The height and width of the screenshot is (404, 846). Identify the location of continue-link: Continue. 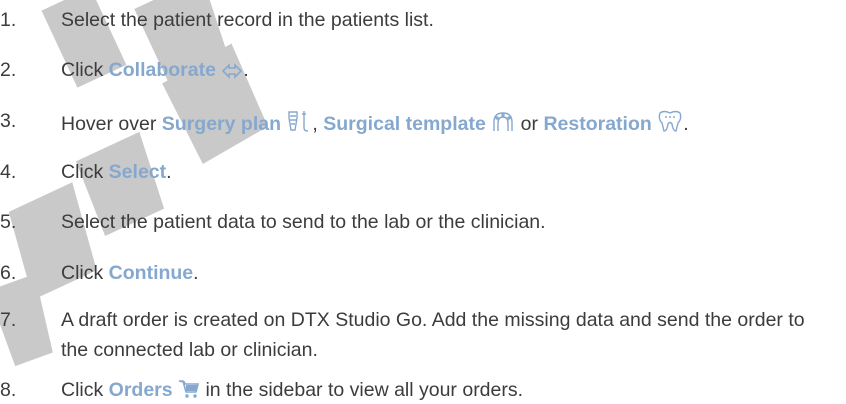
(151, 273).